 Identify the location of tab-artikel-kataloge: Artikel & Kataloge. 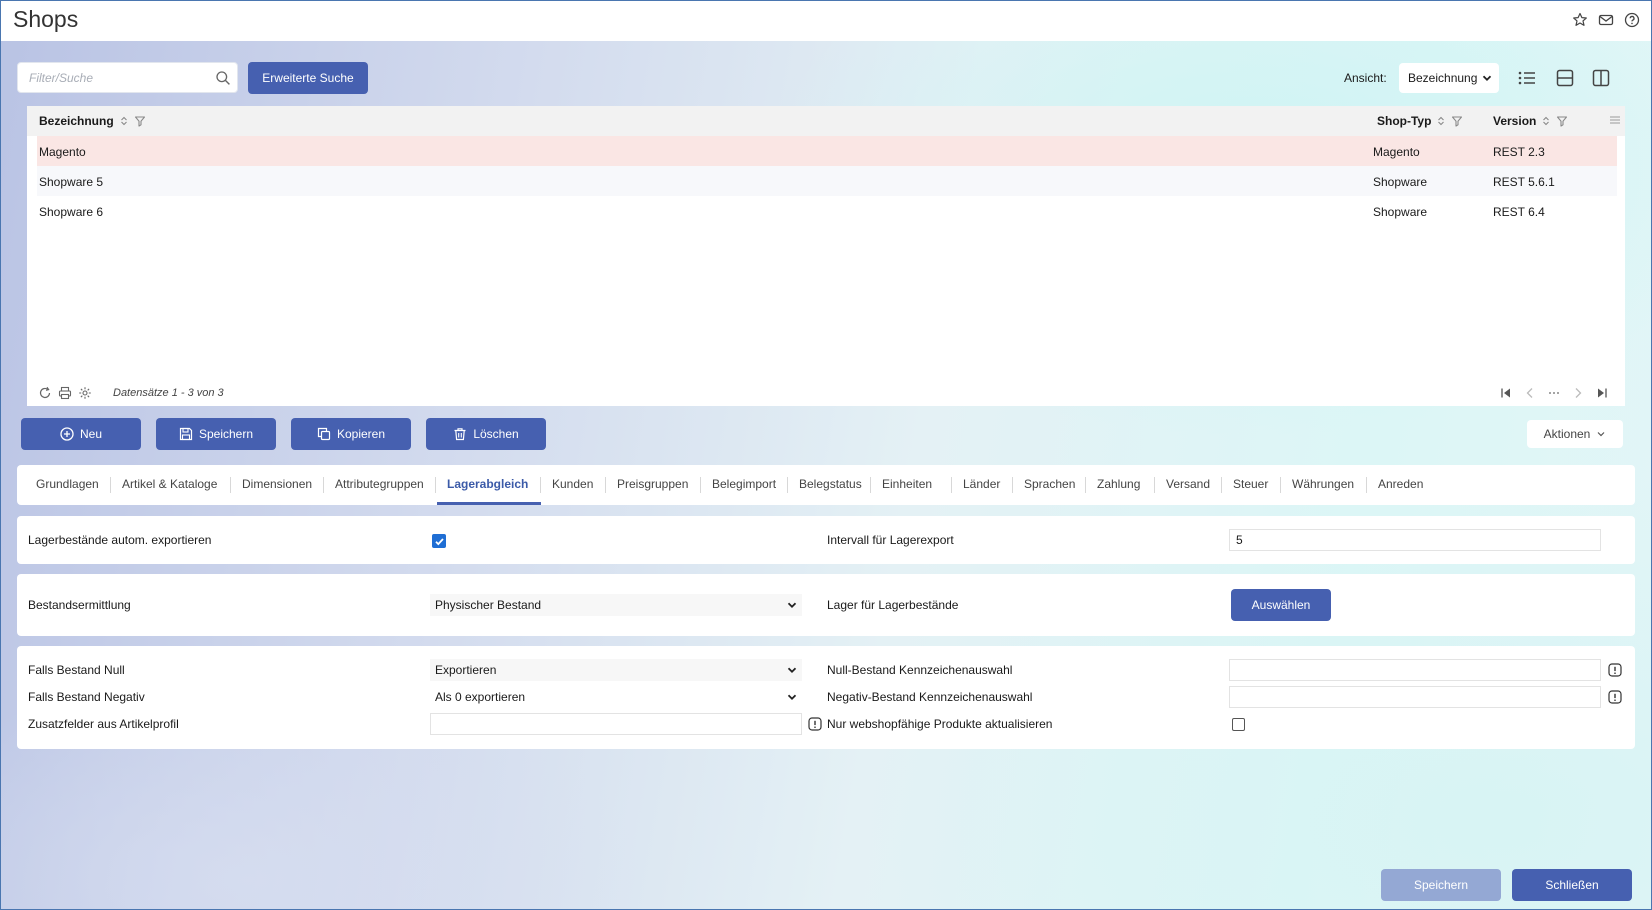
(169, 484).